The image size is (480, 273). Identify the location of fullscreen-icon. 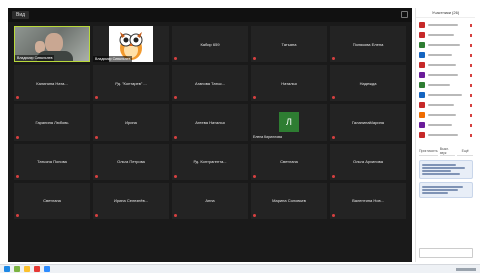
(404, 14).